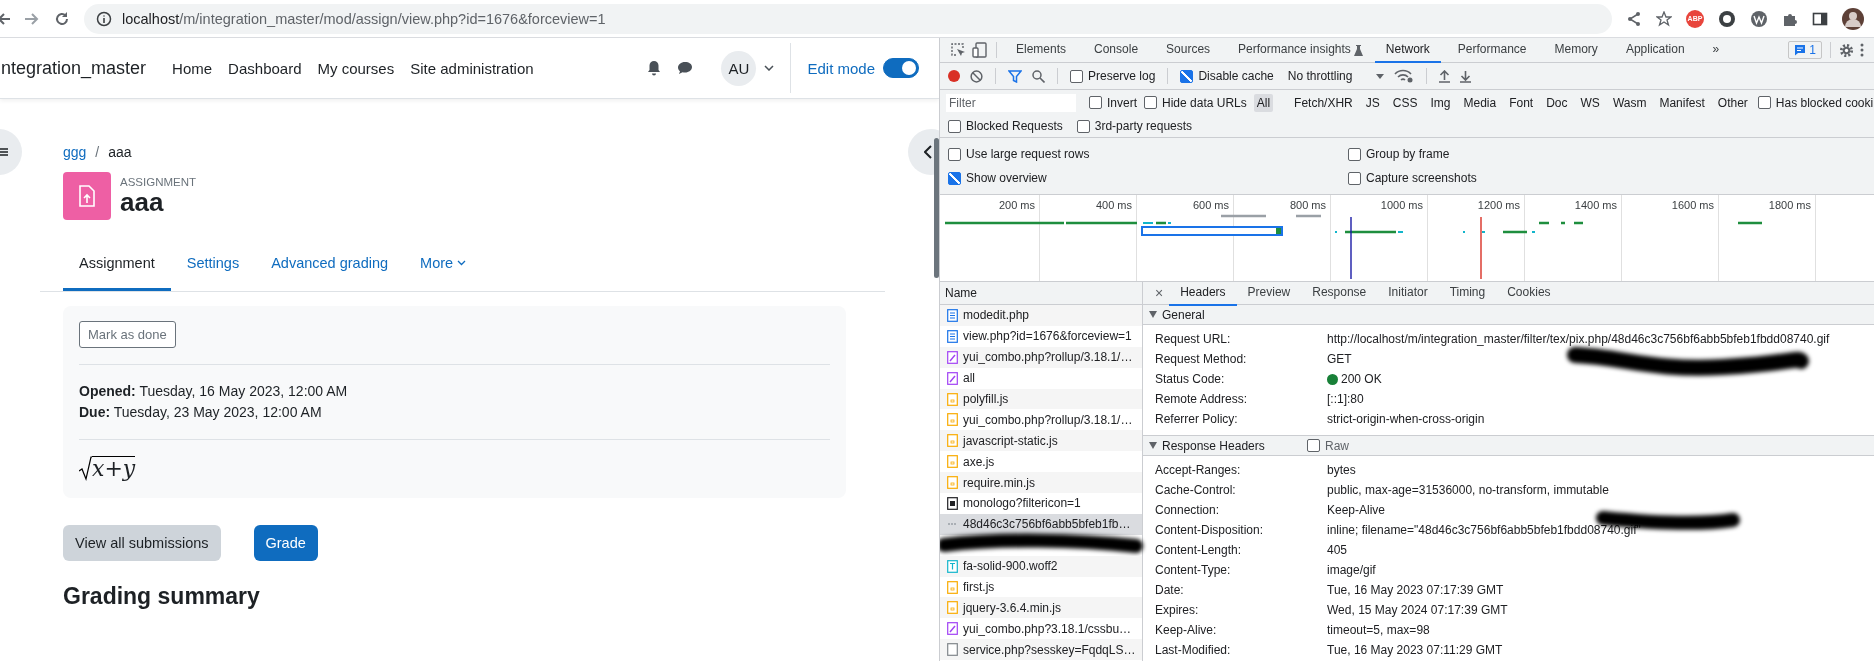 The width and height of the screenshot is (1874, 661). I want to click on devtools-tab: Sources, so click(1188, 50).